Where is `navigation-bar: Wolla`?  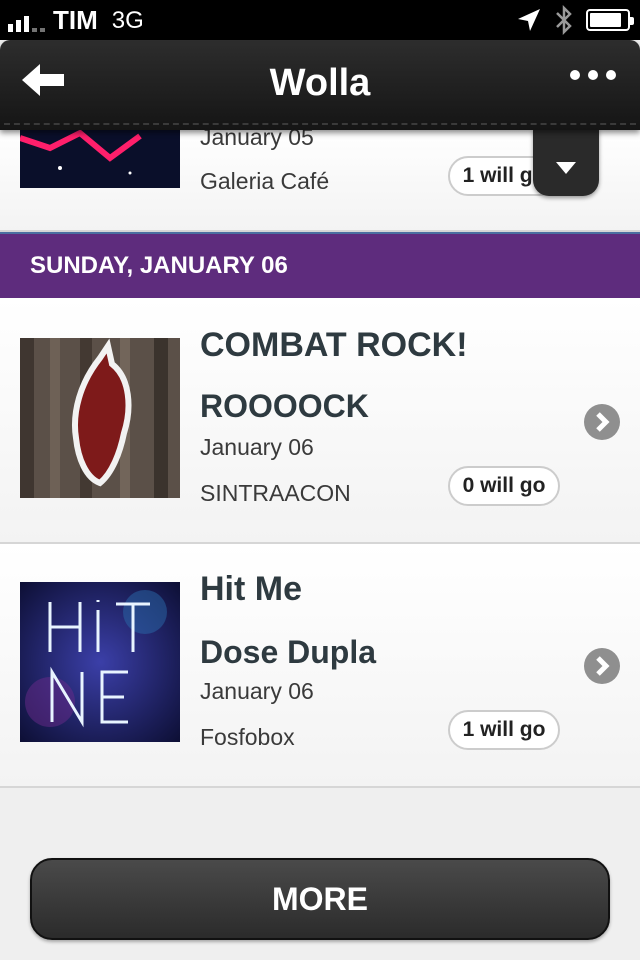
navigation-bar: Wolla is located at coordinates (320, 85).